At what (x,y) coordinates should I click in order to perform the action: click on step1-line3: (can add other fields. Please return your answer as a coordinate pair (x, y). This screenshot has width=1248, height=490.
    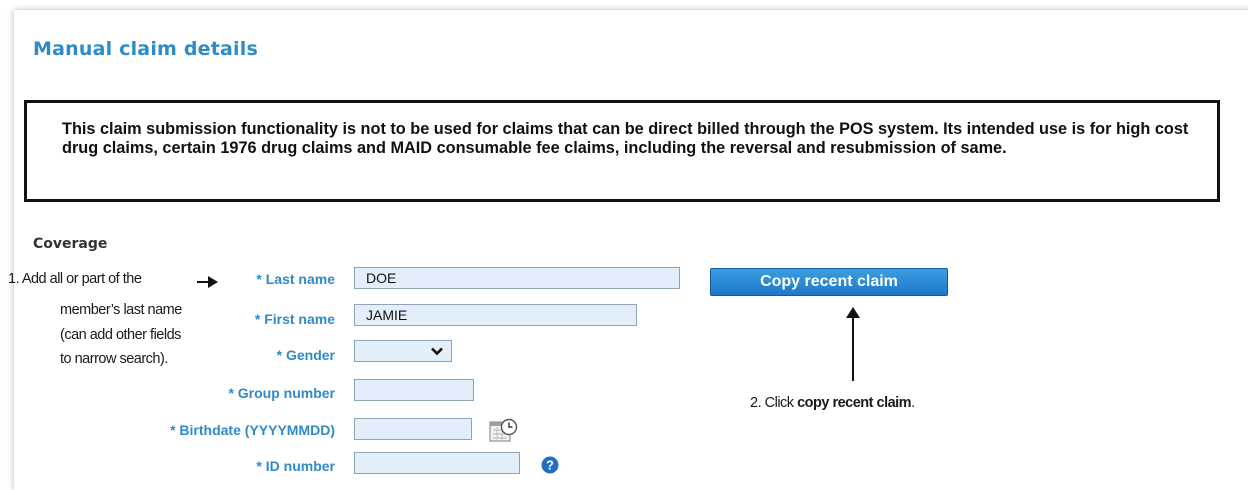
    Looking at the image, I should click on (120, 335).